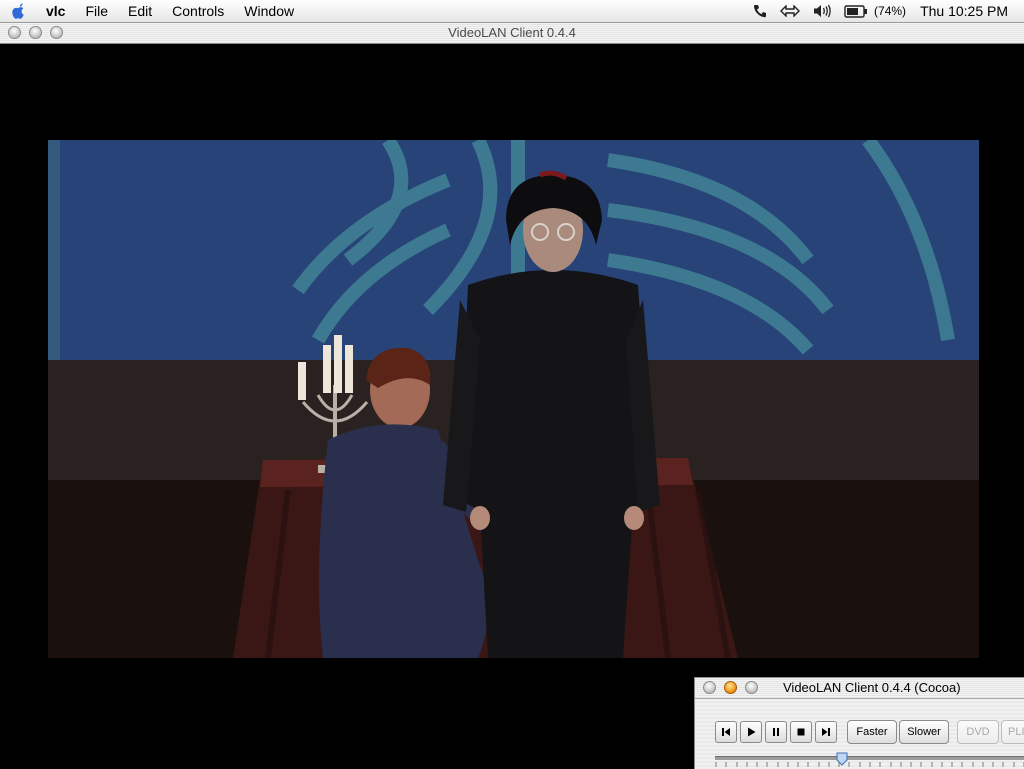  Describe the element at coordinates (924, 732) in the screenshot. I see `slower-button: Slower` at that location.